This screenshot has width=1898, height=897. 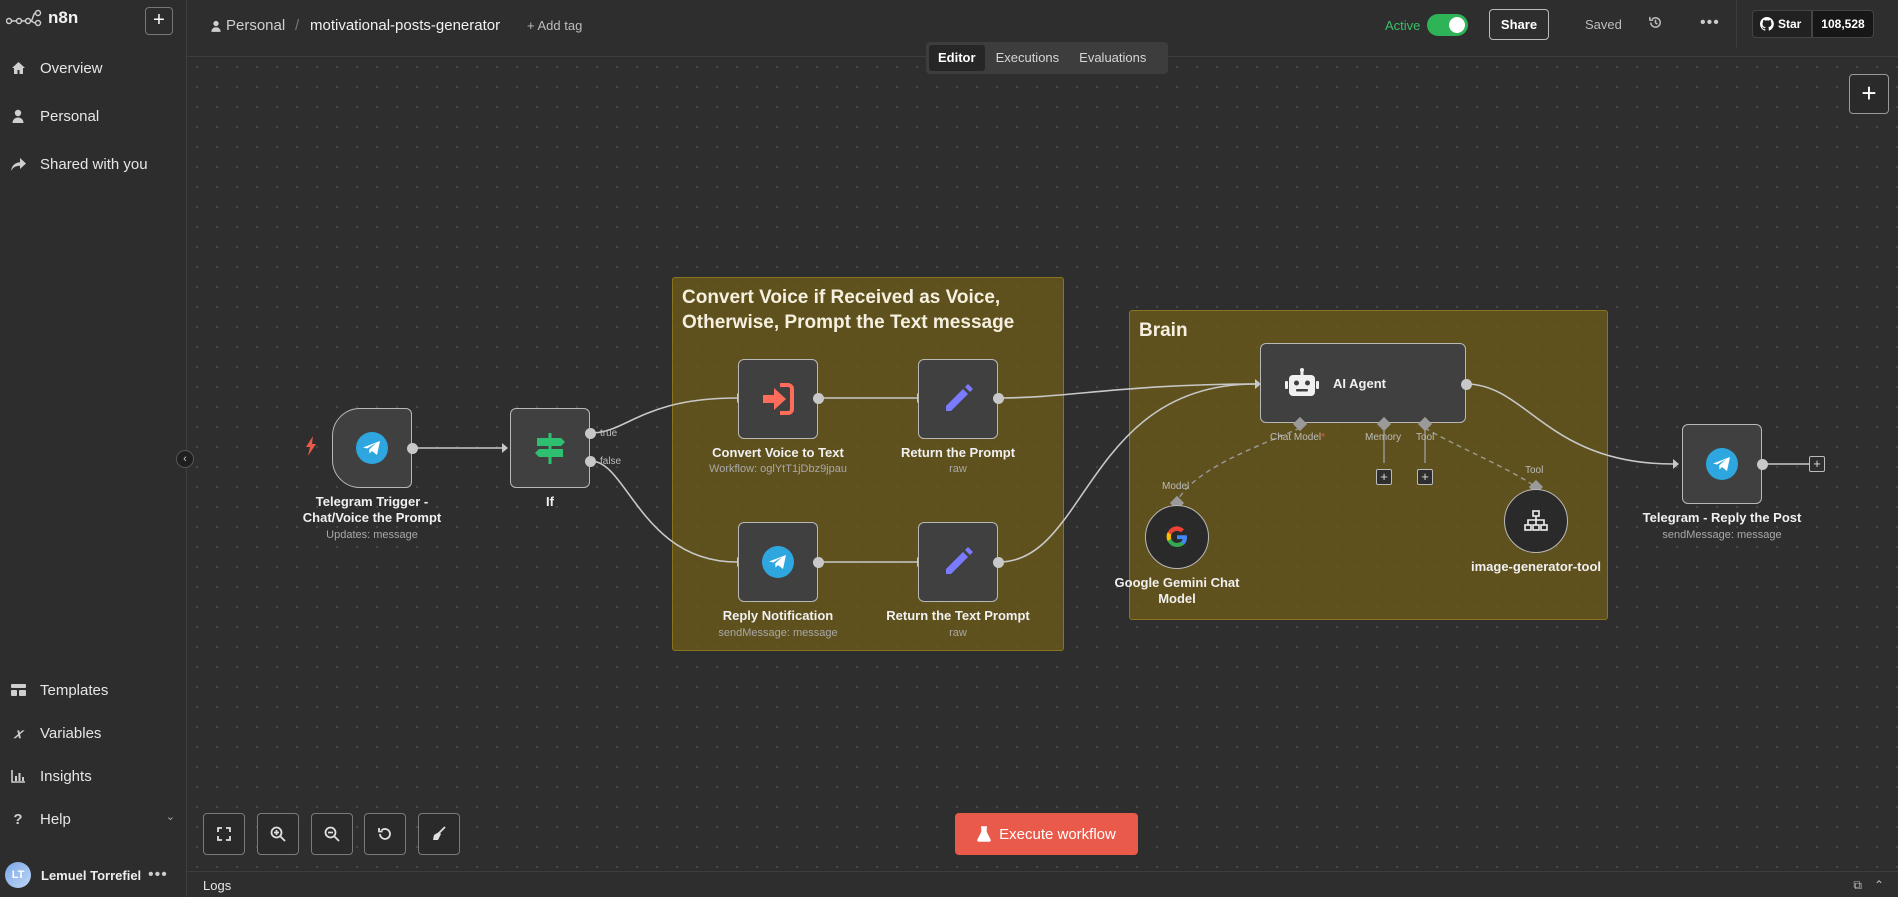 What do you see at coordinates (92, 819) in the screenshot?
I see `sidebar-item-help: ? Help ⌄` at bounding box center [92, 819].